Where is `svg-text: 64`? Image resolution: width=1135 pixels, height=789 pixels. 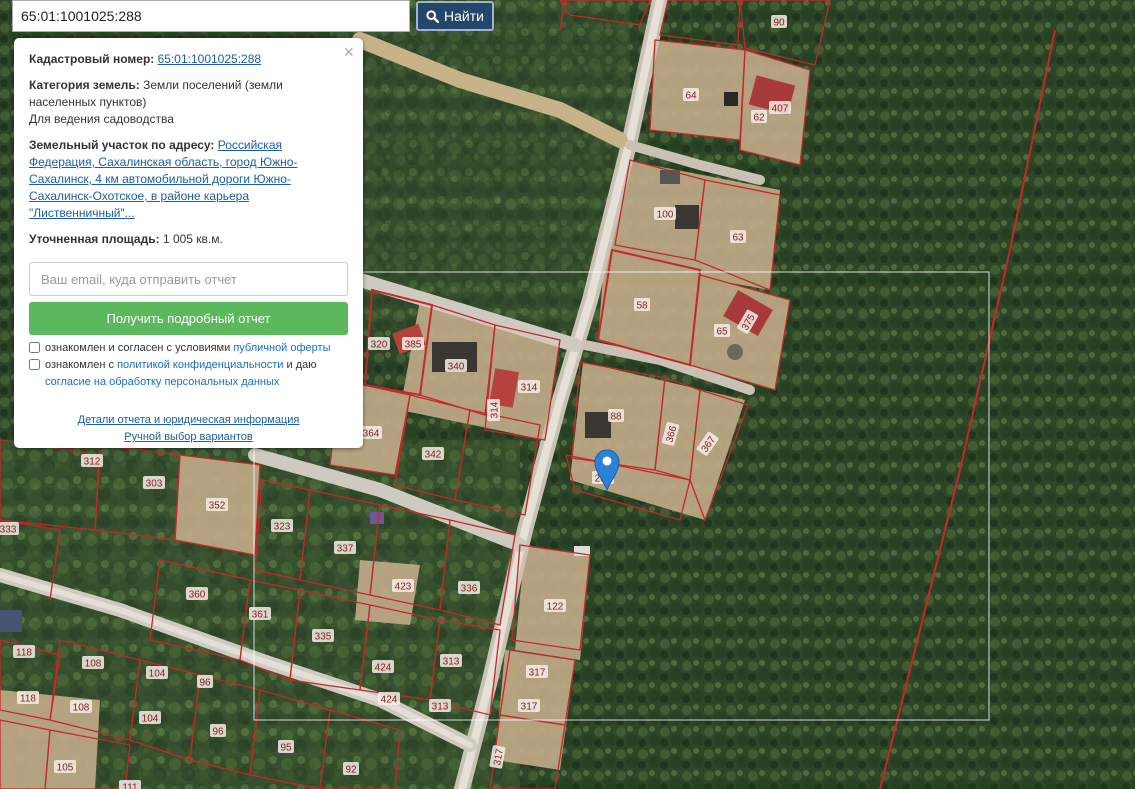
svg-text: 64 is located at coordinates (691, 96).